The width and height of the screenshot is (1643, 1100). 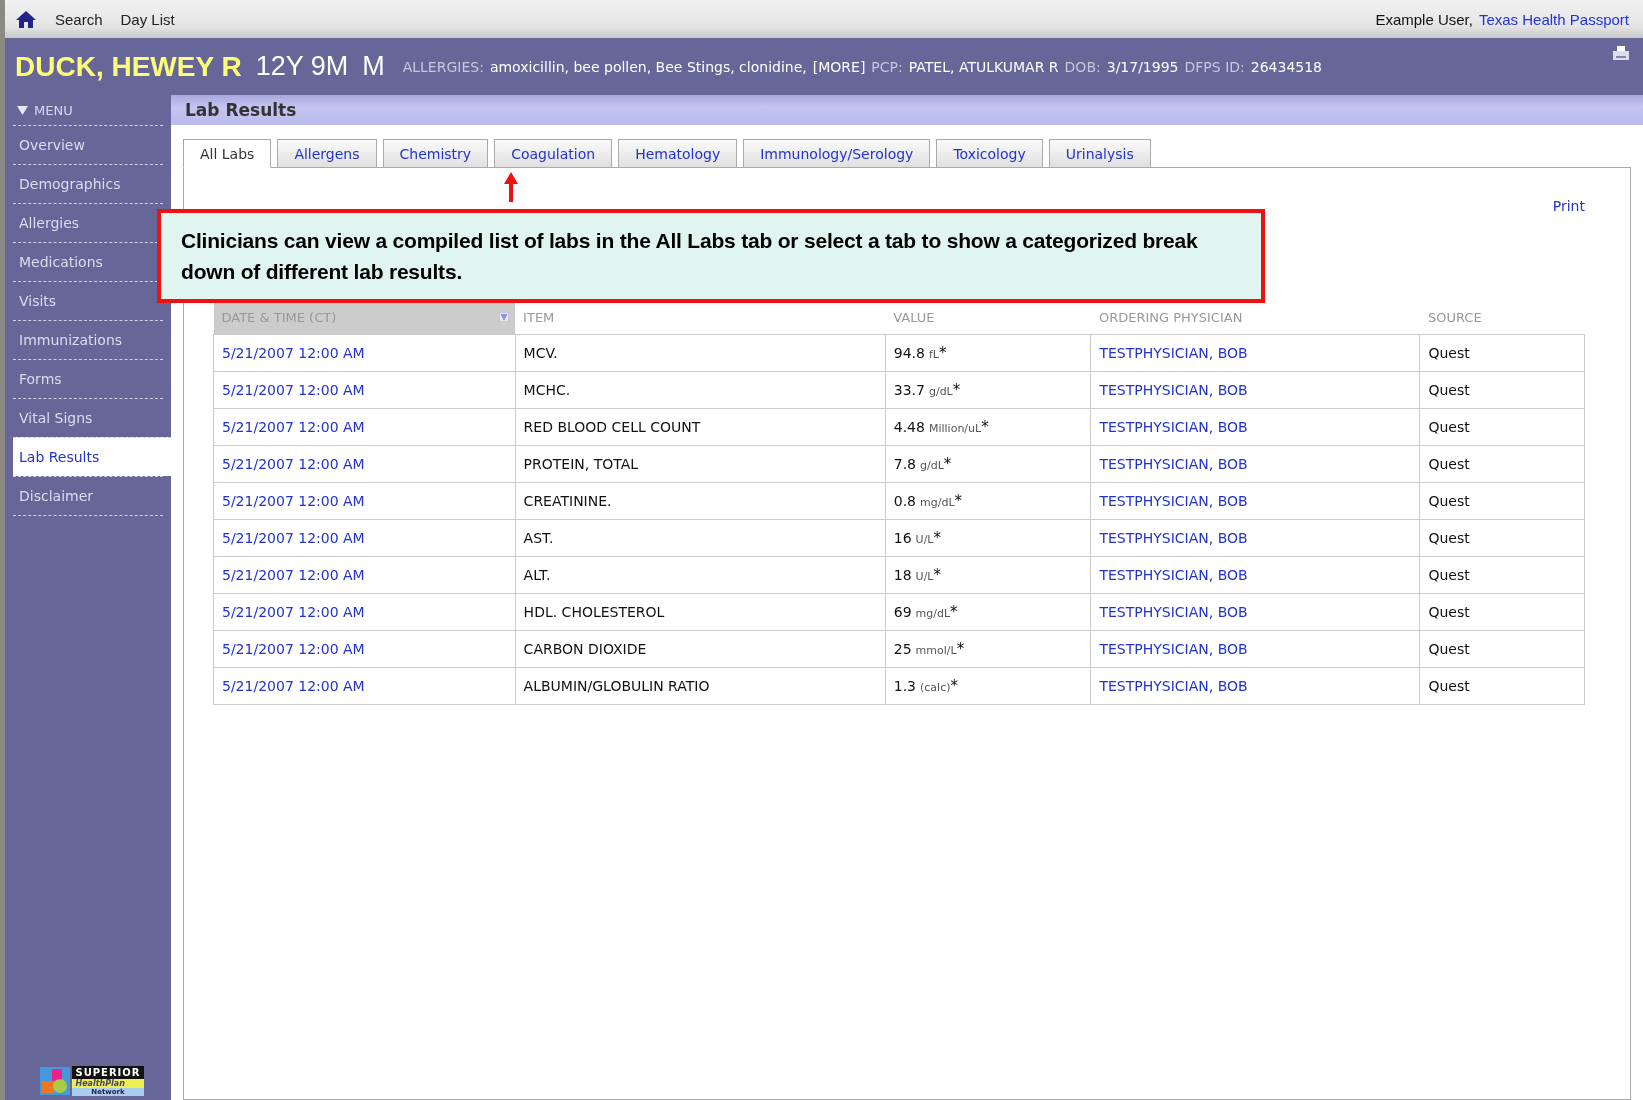 I want to click on annotation-tooltip: Clinicians can view a compiled list of labs in the All Labs tab or select a tab to show a categorized break down of different lab results., so click(x=711, y=256).